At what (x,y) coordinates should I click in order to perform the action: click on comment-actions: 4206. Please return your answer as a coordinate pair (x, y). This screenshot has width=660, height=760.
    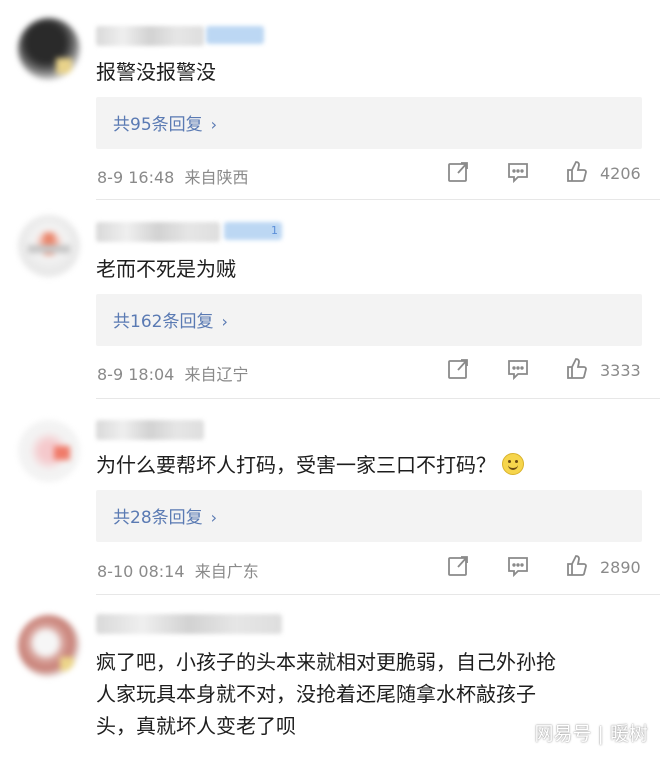
    Looking at the image, I should click on (330, 175).